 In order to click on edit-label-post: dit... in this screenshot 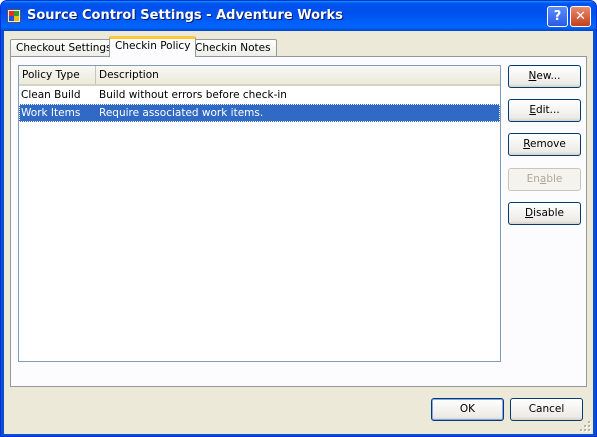, I will do `click(547, 110)`.